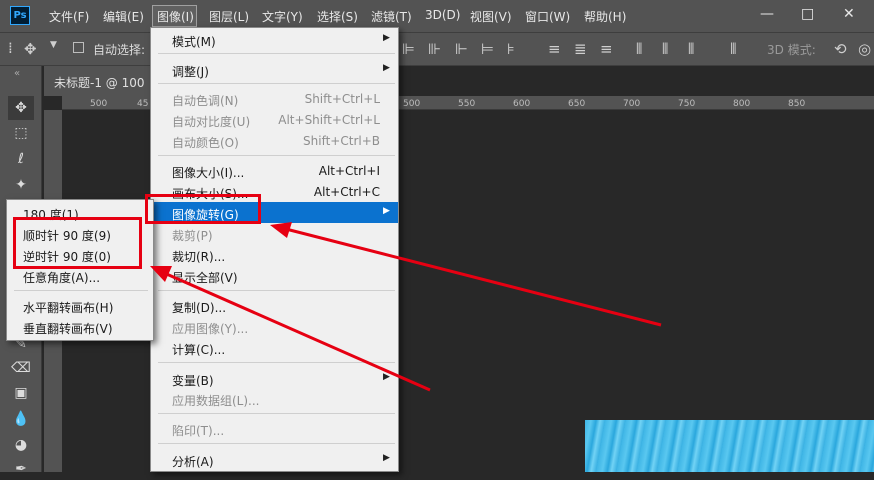 Image resolution: width=874 pixels, height=480 pixels. What do you see at coordinates (281, 230) in the screenshot?
I see `annotation-arrowhead-icon` at bounding box center [281, 230].